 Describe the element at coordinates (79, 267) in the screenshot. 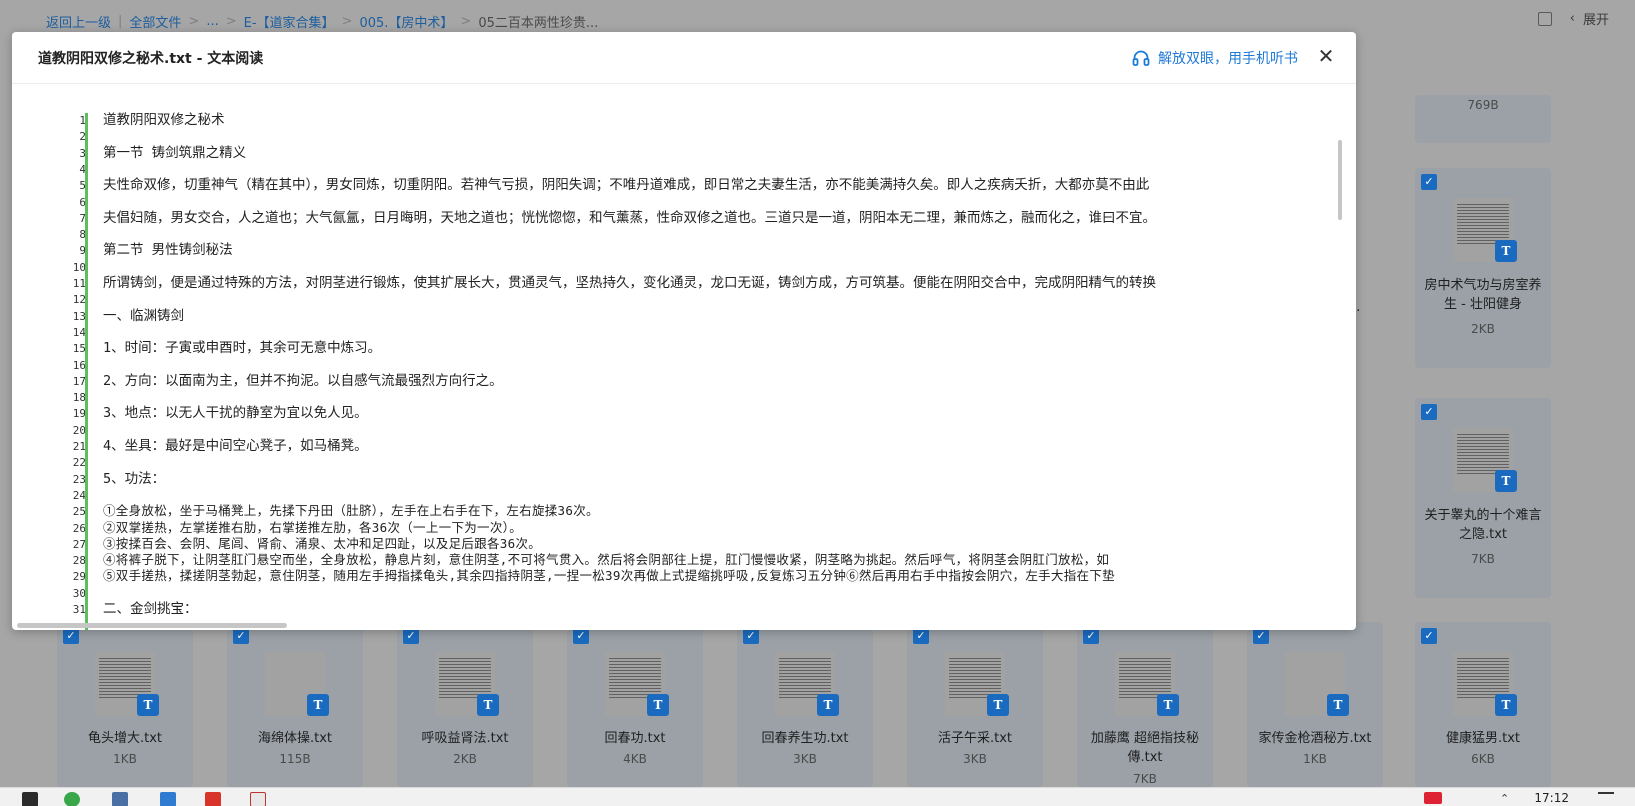

I see `line-number: 10` at that location.